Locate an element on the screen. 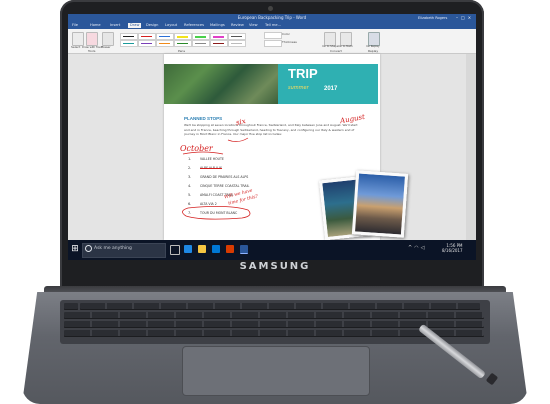 Image resolution: width=550 pixels, height=404 pixels. key-row-fn is located at coordinates (280, 306).